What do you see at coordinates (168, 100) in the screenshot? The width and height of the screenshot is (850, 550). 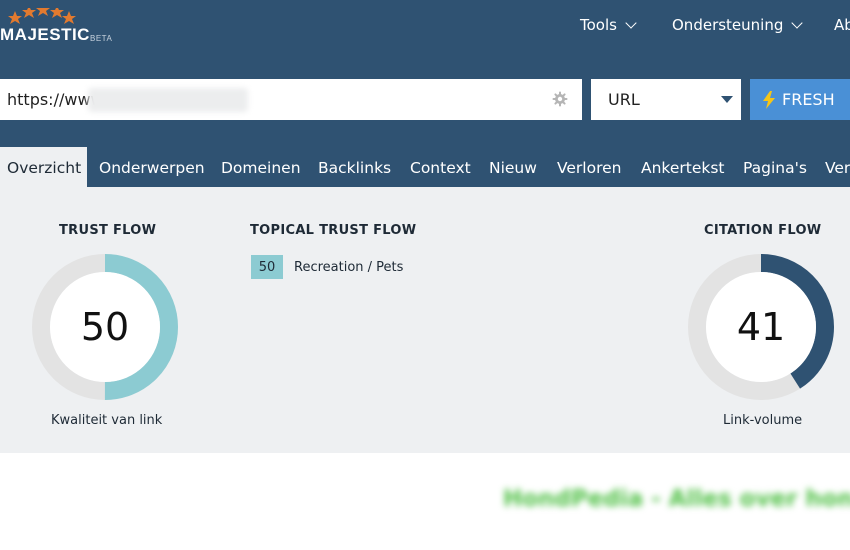 I see `url-redacted` at bounding box center [168, 100].